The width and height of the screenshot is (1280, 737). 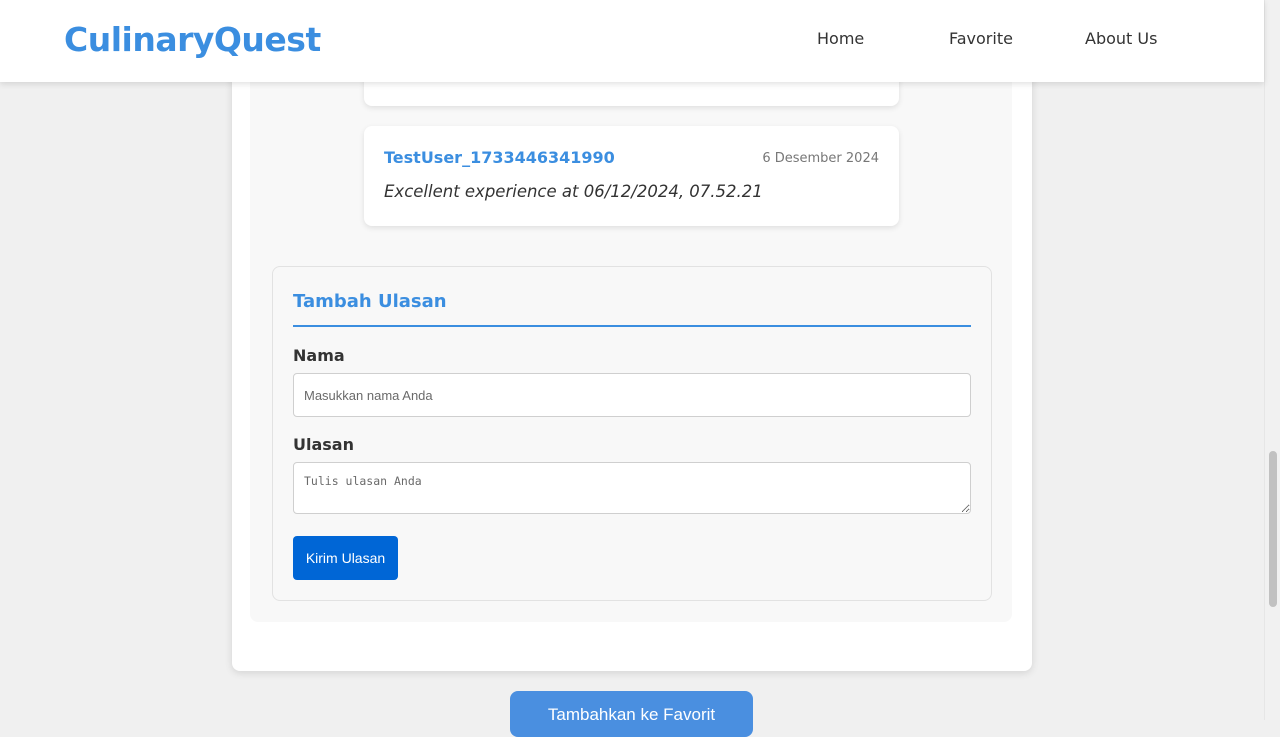 I want to click on scrollbar-thumb, so click(x=1273, y=529).